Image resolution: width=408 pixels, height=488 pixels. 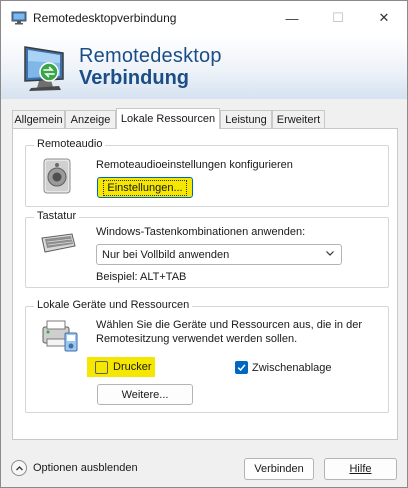 I want to click on tab-leistung: Leistung, so click(x=246, y=119).